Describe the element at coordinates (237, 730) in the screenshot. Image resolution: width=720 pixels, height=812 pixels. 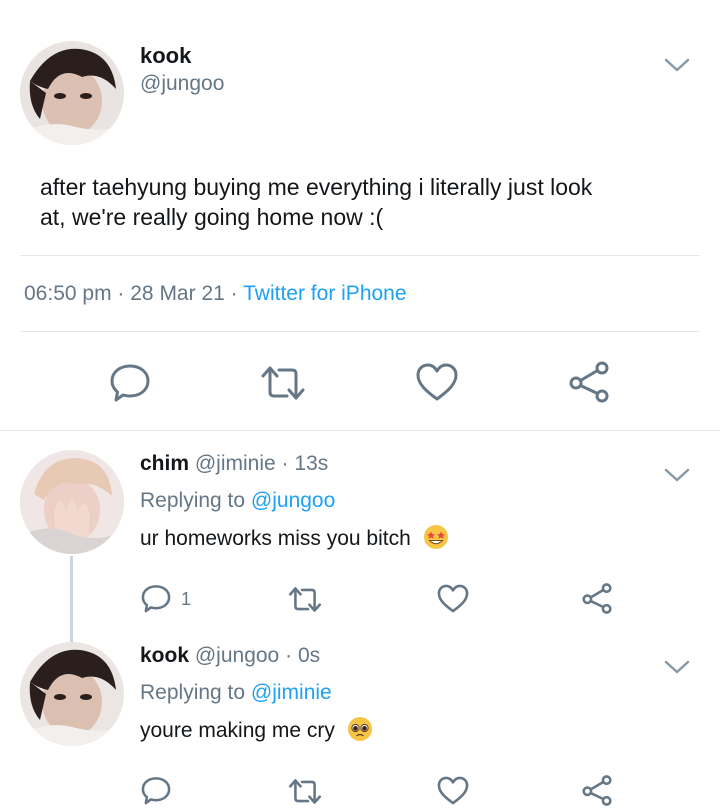
I see `reply-text-content: youre making me cry` at that location.